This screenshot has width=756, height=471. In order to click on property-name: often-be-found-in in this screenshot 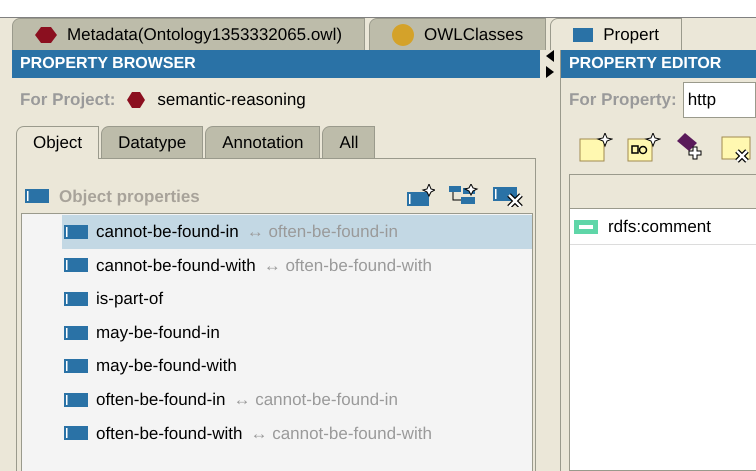, I will do `click(161, 400)`.